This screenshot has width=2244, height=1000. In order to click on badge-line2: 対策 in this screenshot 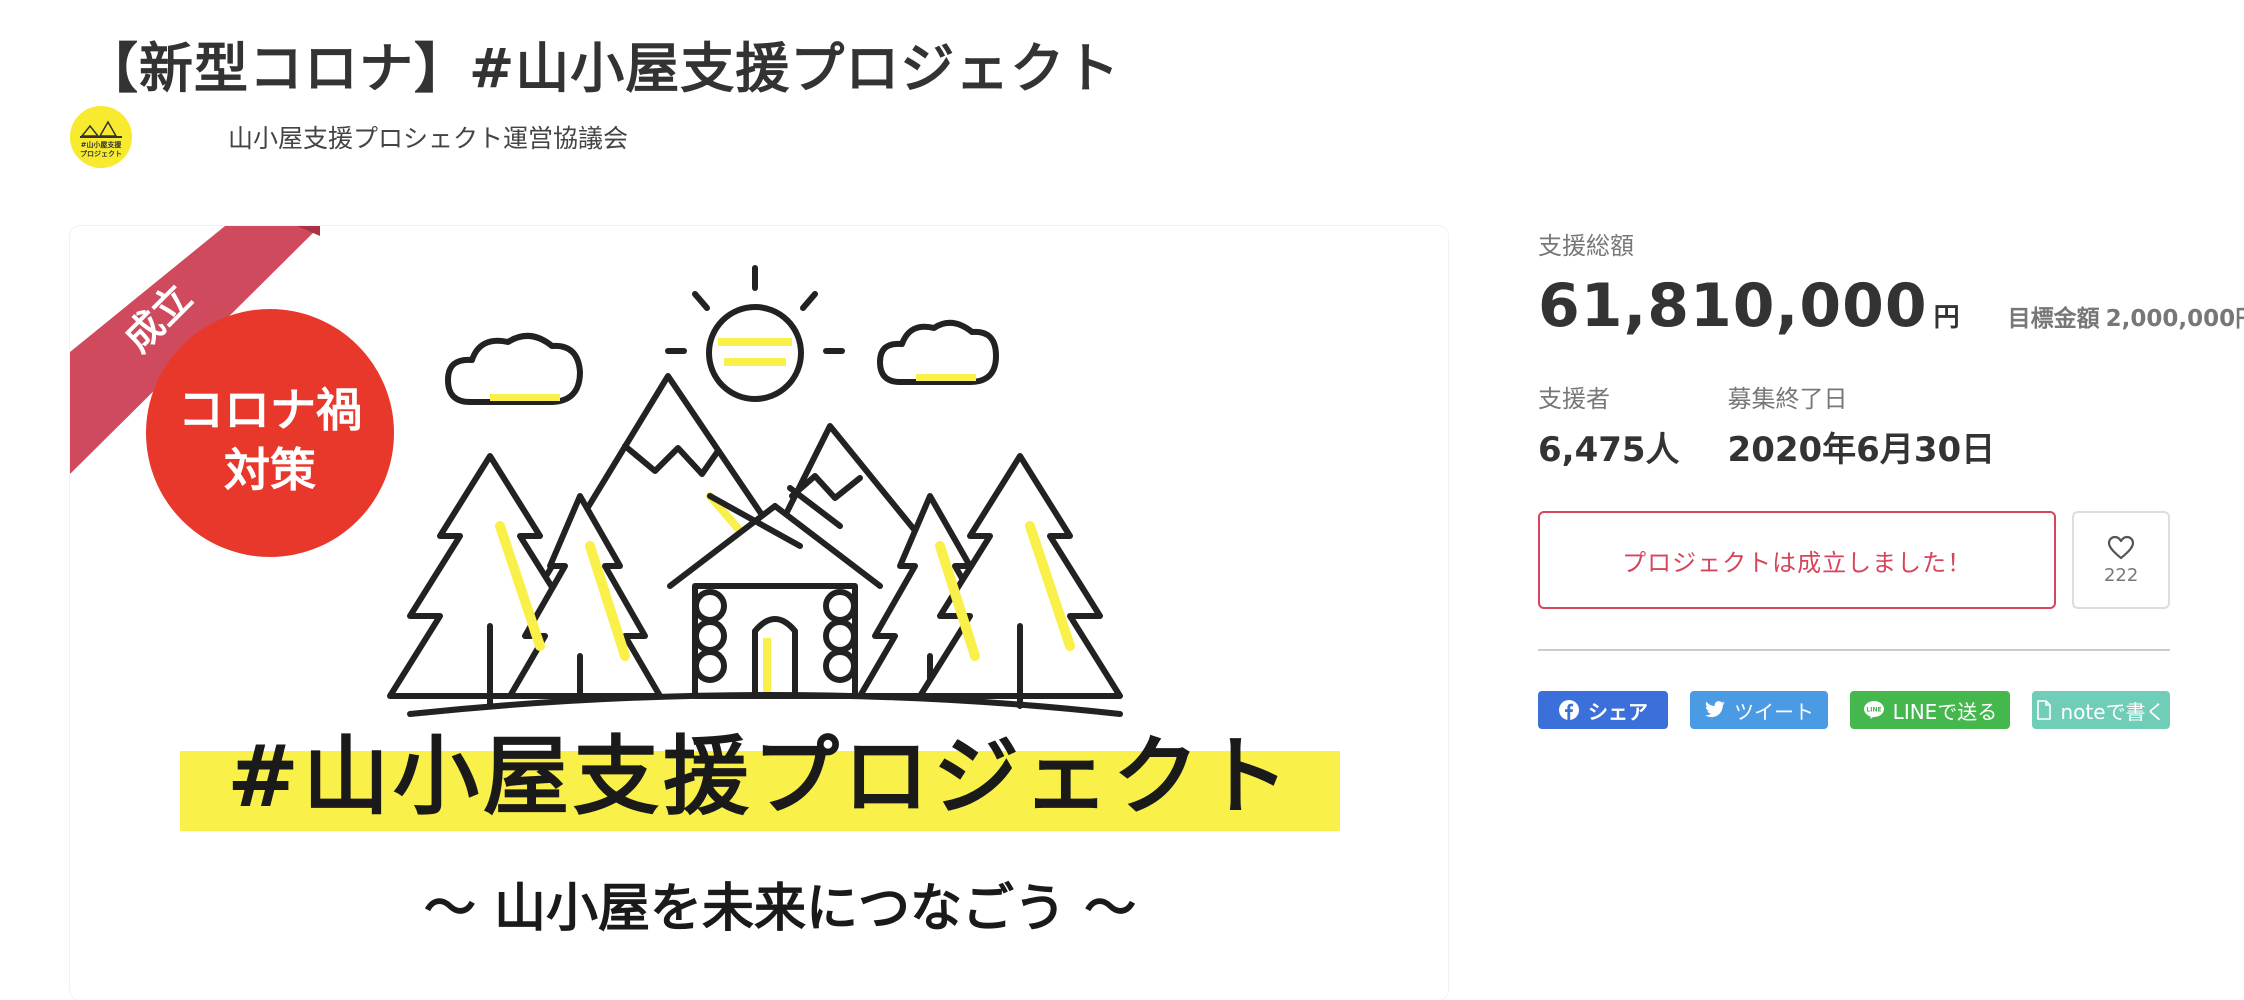, I will do `click(270, 470)`.